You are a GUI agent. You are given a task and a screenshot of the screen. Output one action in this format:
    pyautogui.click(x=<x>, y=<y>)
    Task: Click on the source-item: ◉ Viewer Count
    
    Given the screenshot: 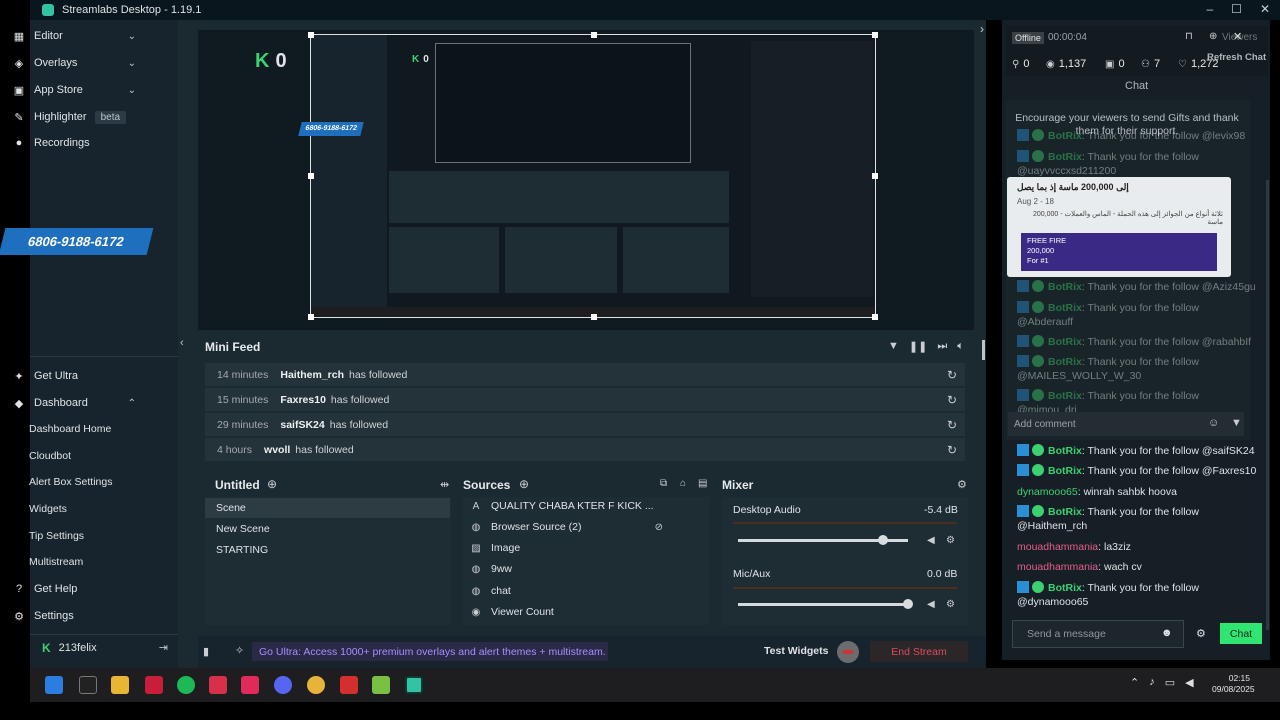 What is the action you would take?
    pyautogui.click(x=583, y=612)
    